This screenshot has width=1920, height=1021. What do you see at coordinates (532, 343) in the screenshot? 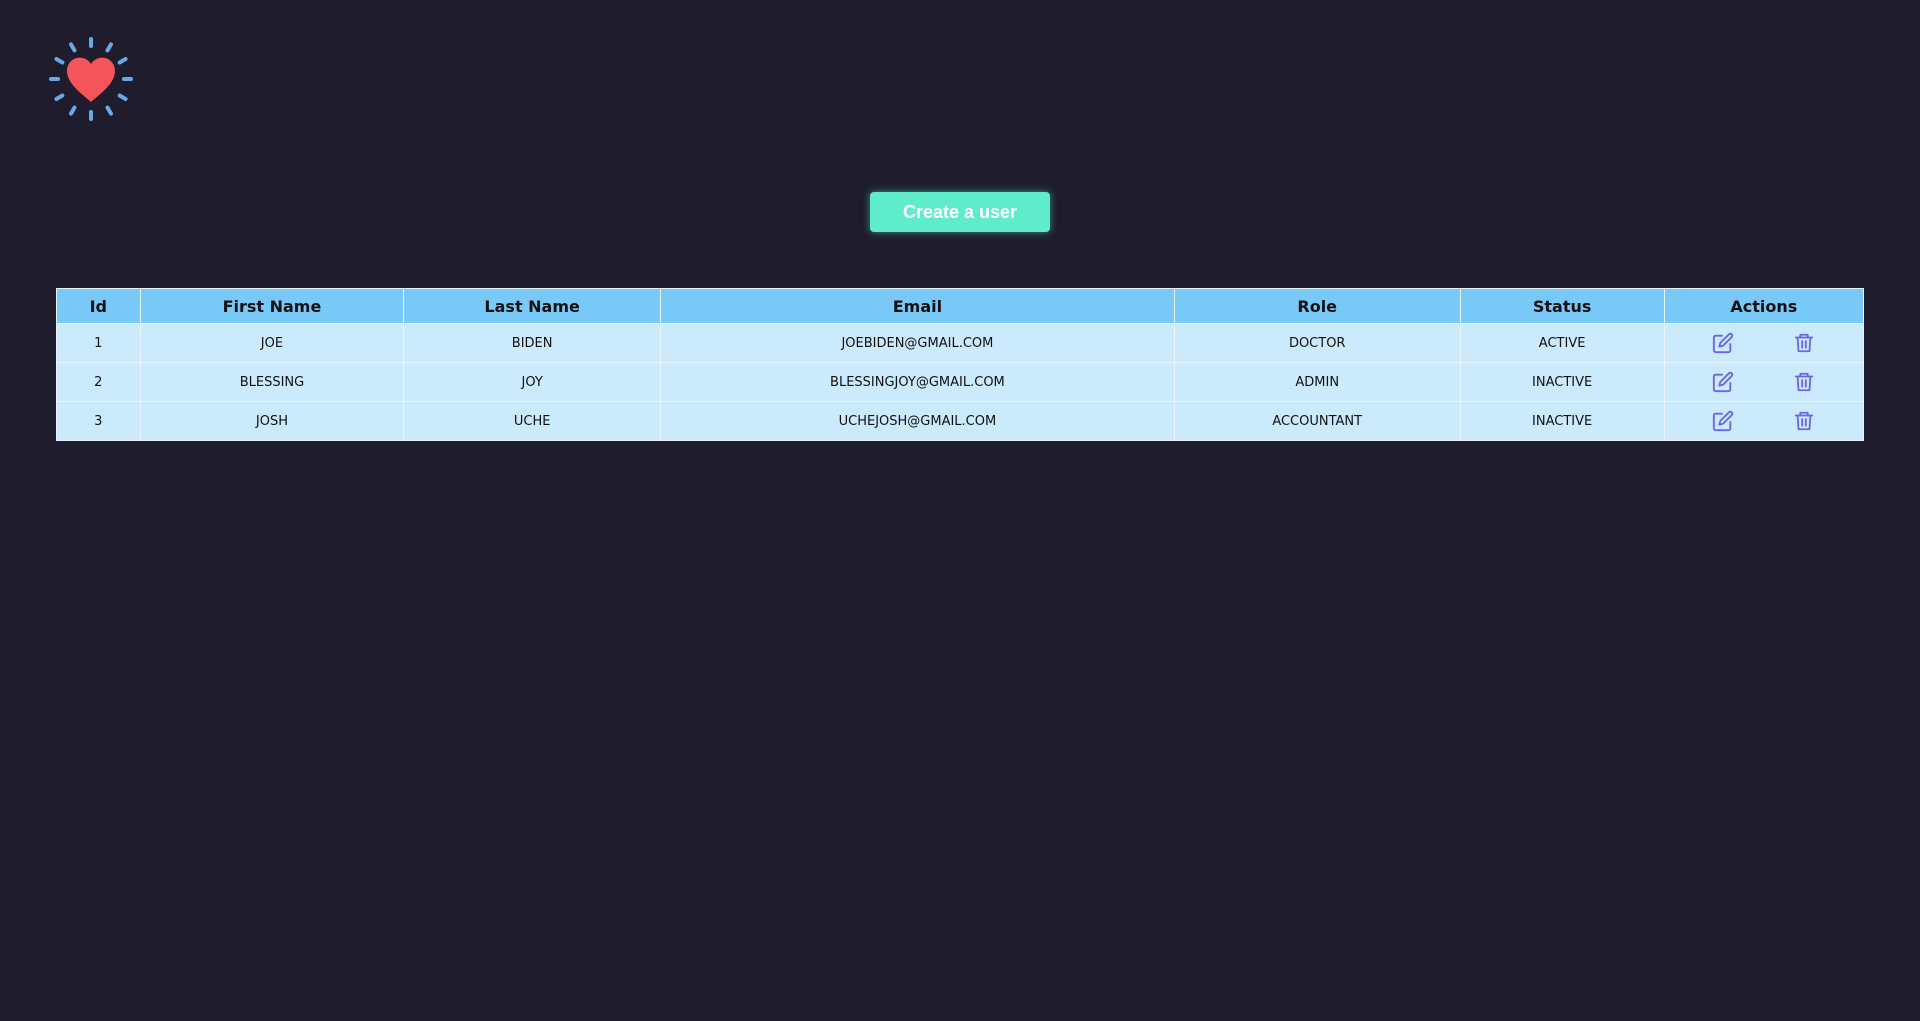
I see `cell-last-name: BIDEN` at bounding box center [532, 343].